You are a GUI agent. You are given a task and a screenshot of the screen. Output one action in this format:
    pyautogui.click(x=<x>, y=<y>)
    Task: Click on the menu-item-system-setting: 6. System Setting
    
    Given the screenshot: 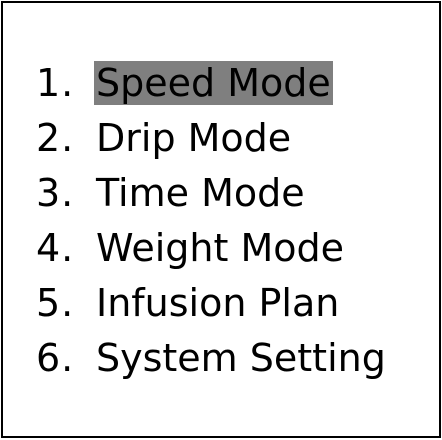 What is the action you would take?
    pyautogui.click(x=236, y=357)
    